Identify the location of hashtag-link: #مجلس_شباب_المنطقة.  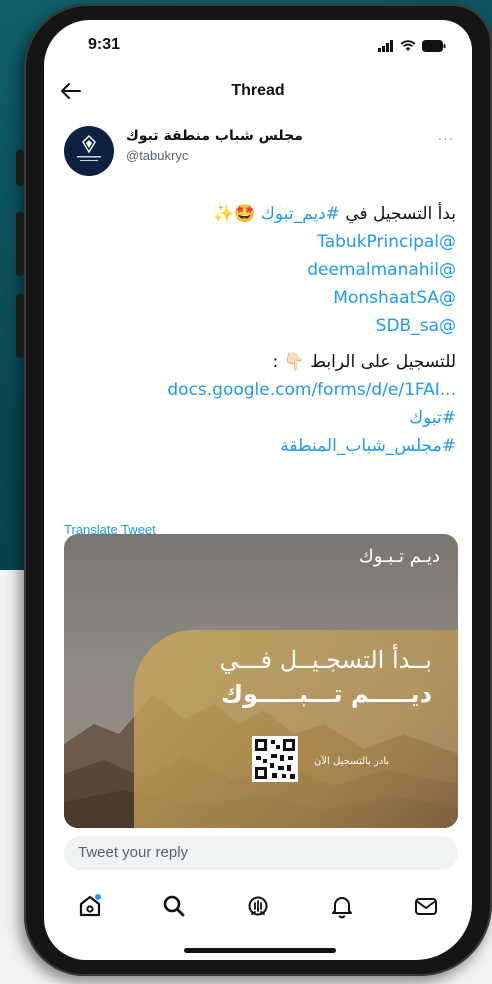
(260, 446).